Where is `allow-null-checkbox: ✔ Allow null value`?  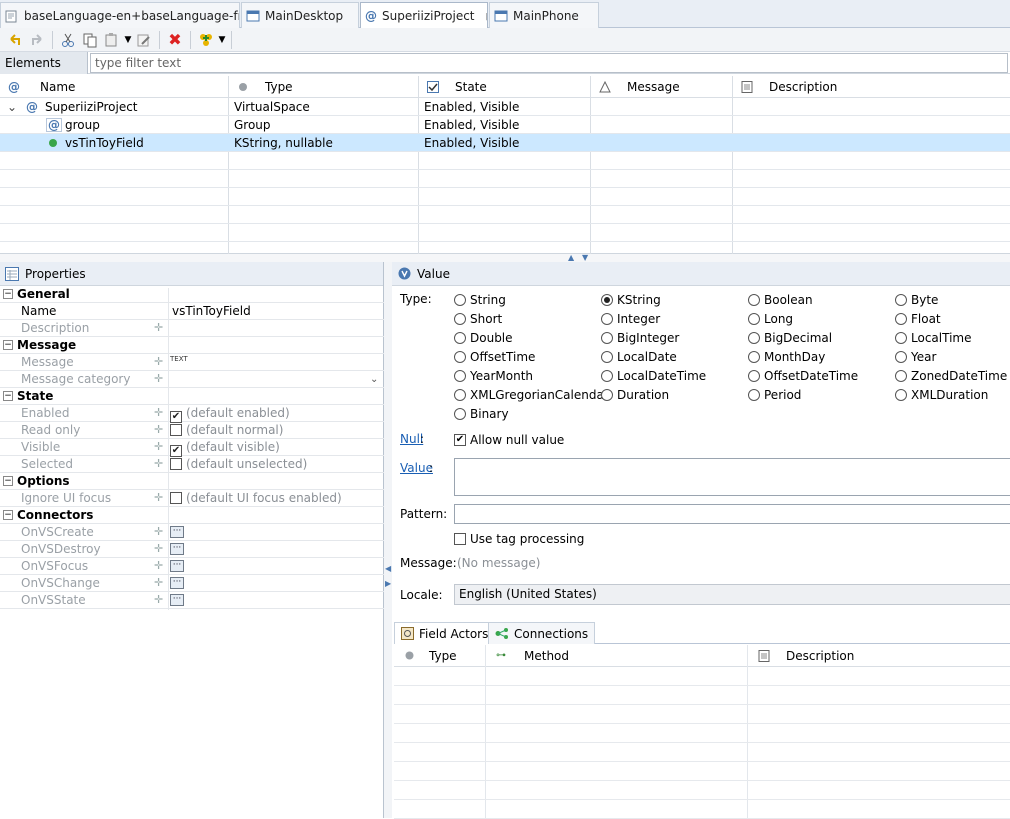
allow-null-checkbox: ✔ Allow null value is located at coordinates (509, 439).